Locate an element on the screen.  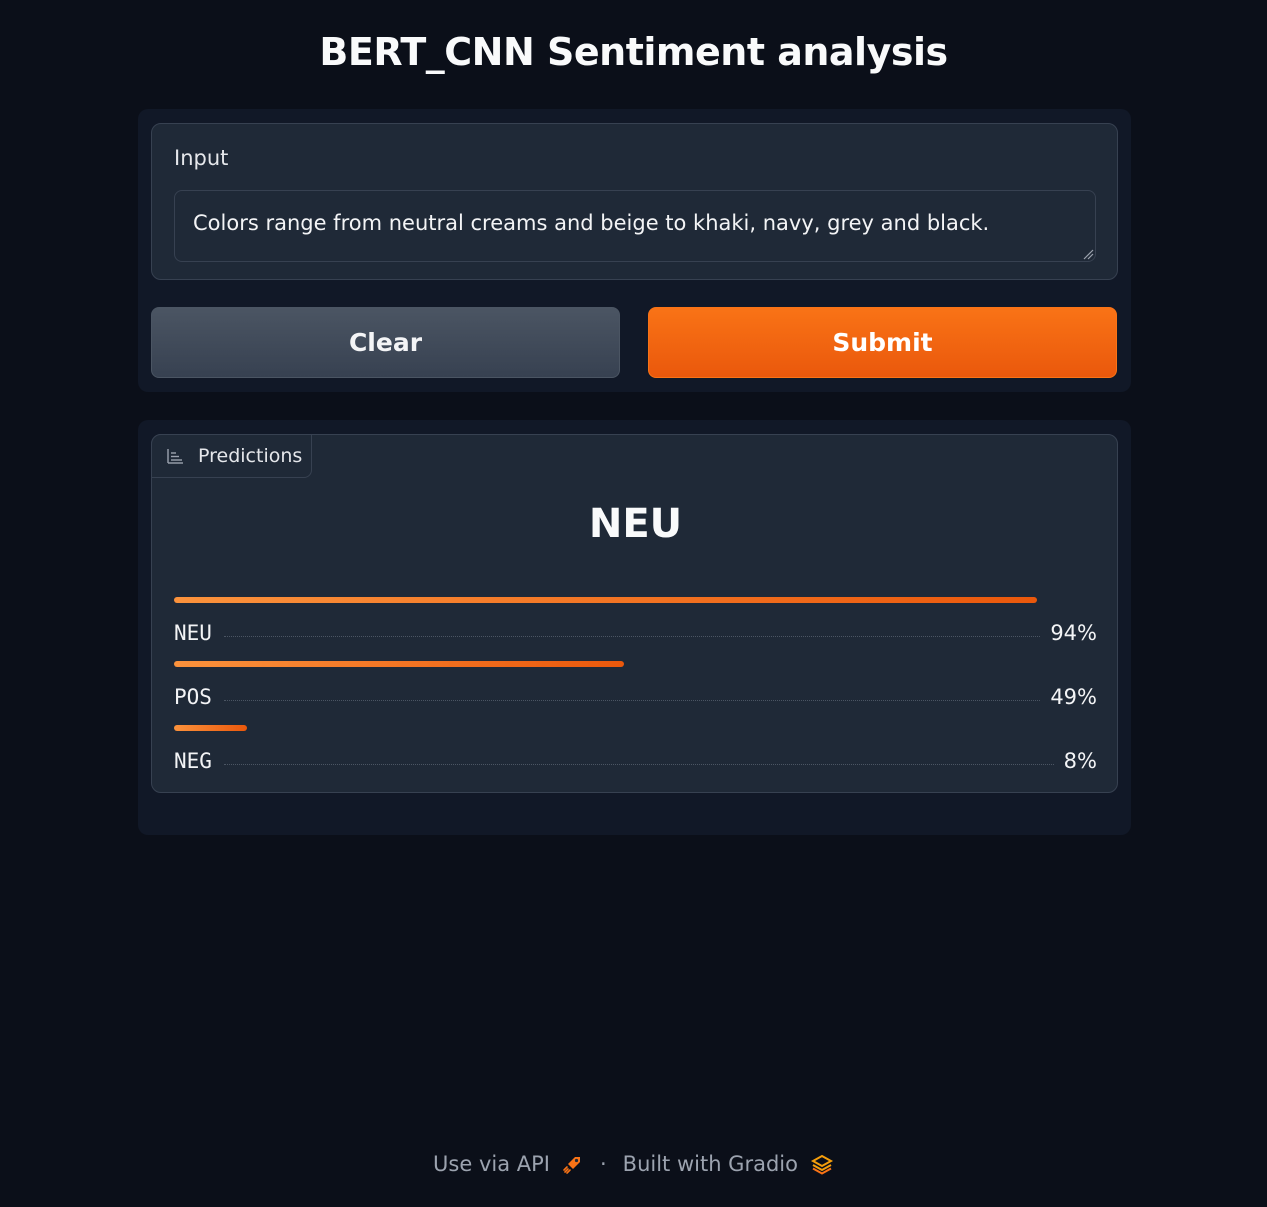
footer: Use via API · Built with Gradio is located at coordinates (633, 1164).